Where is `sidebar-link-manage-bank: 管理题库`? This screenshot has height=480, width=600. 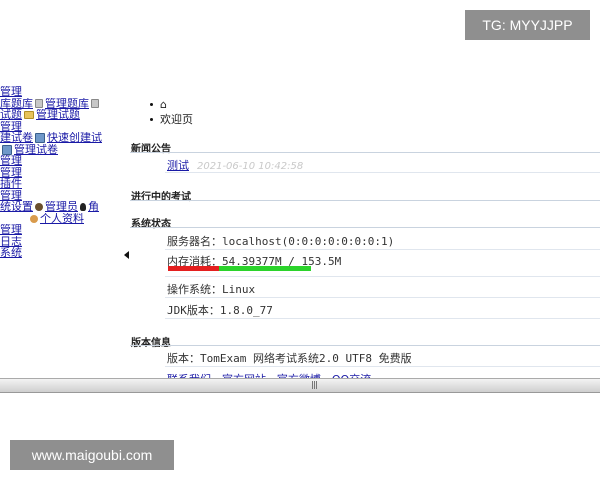 sidebar-link-manage-bank: 管理题库 is located at coordinates (67, 104).